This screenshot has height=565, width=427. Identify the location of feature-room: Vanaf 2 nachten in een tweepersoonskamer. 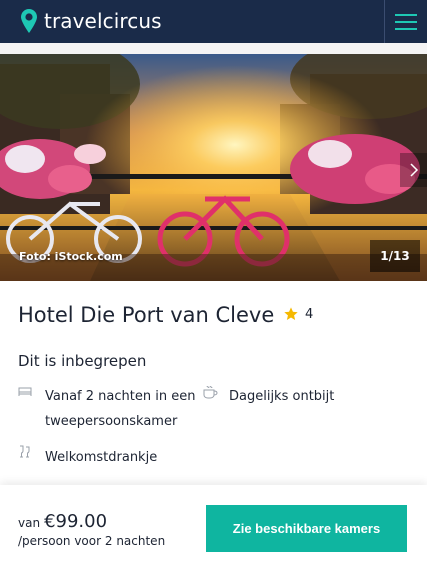
(108, 409).